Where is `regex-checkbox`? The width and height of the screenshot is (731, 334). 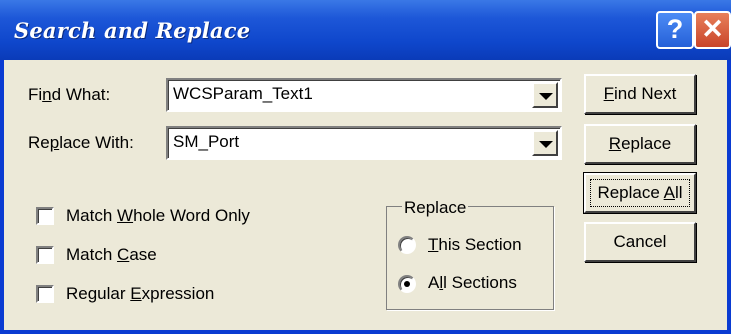 regex-checkbox is located at coordinates (45, 294).